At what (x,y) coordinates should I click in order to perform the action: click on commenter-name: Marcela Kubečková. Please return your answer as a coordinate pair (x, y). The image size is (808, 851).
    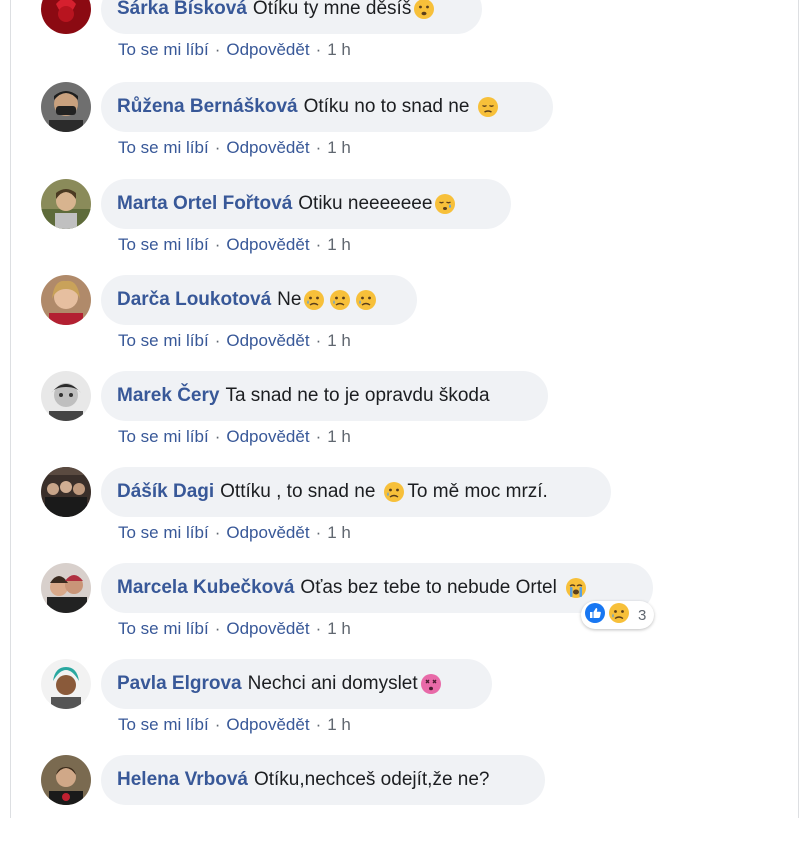
    Looking at the image, I should click on (205, 588).